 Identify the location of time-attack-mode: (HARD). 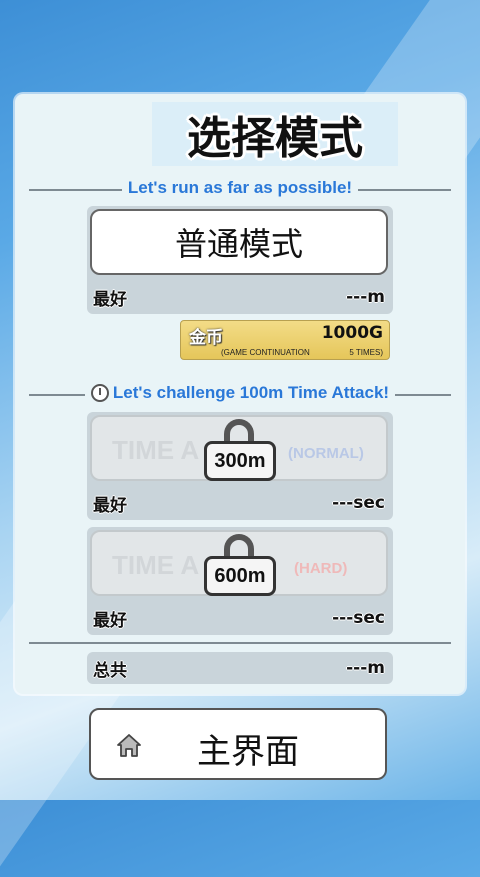
(321, 568).